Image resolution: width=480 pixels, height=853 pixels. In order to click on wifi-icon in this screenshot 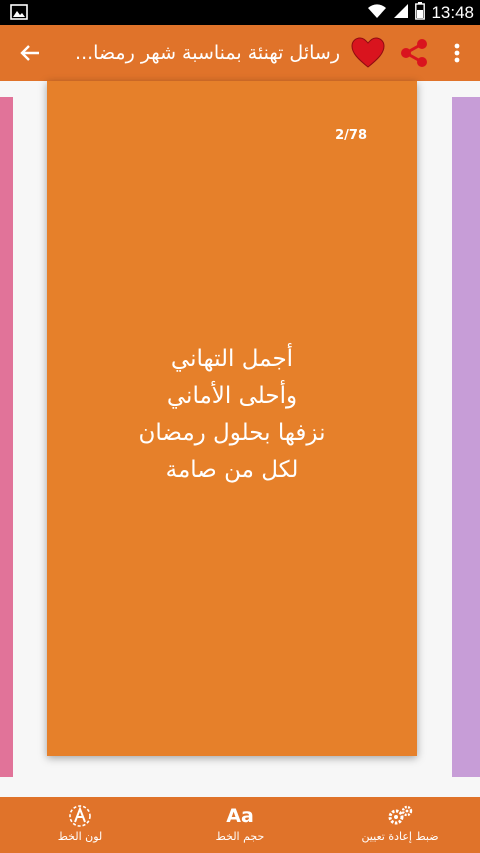, I will do `click(377, 13)`.